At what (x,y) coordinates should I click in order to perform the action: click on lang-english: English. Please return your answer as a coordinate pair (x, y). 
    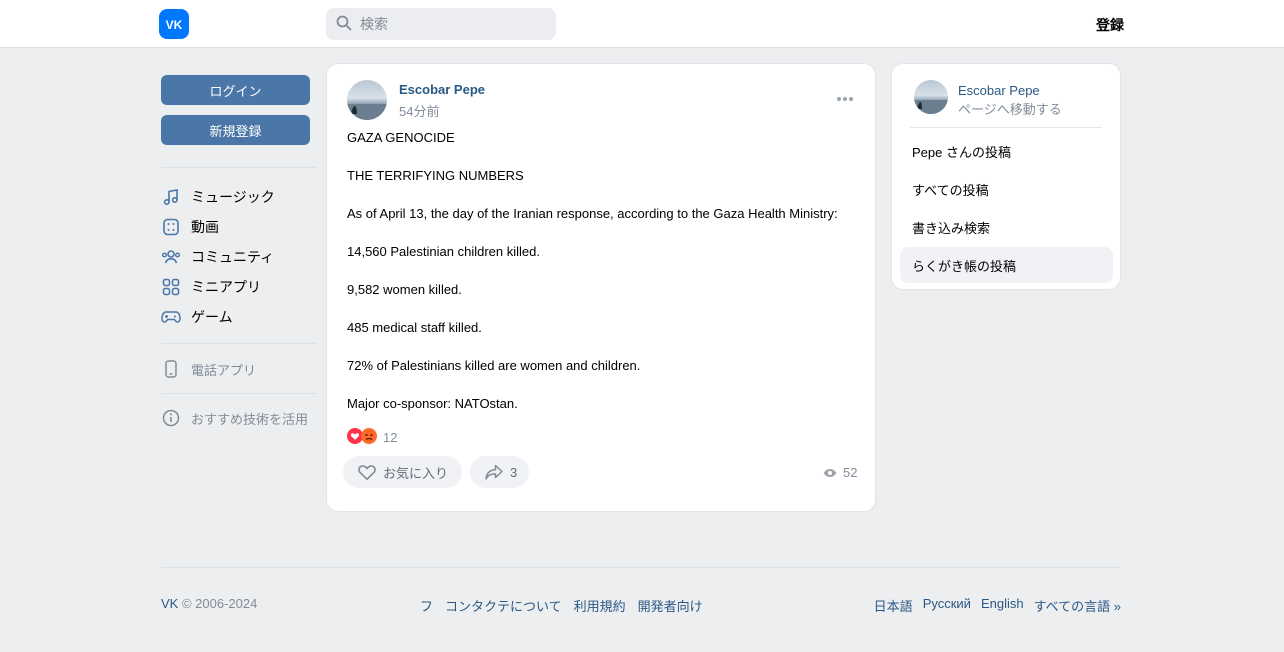
    Looking at the image, I should click on (1002, 605).